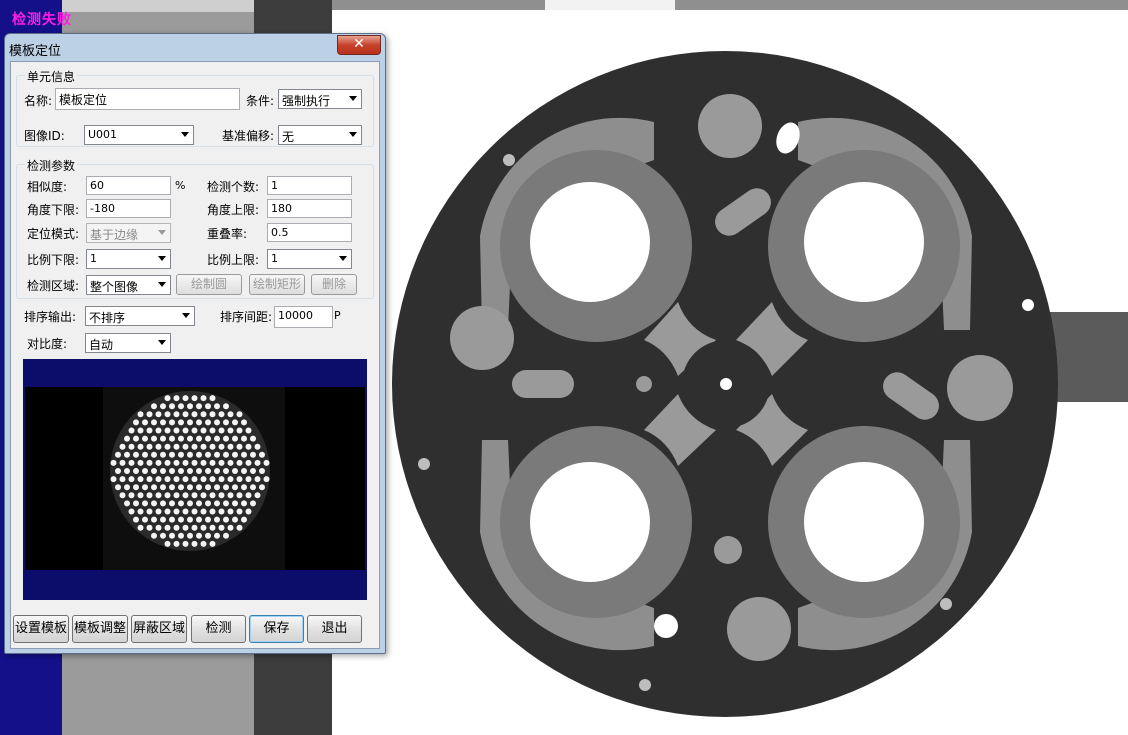  What do you see at coordinates (309, 185) in the screenshot?
I see `count-field: 1` at bounding box center [309, 185].